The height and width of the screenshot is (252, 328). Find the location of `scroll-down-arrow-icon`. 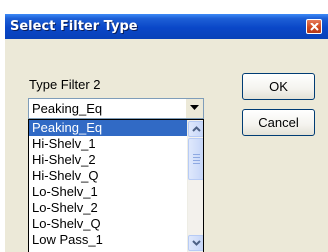

scroll-down-arrow-icon is located at coordinates (196, 243).